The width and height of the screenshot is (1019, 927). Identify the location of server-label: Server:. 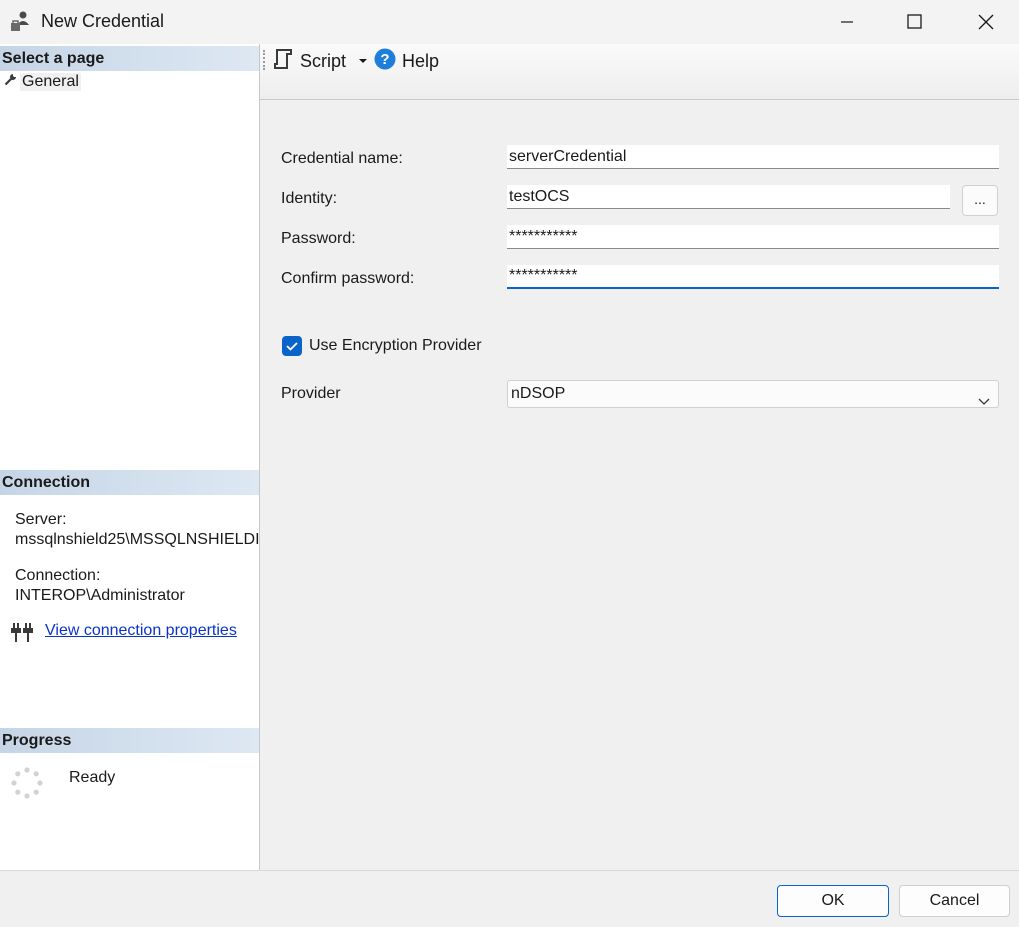
(41, 519).